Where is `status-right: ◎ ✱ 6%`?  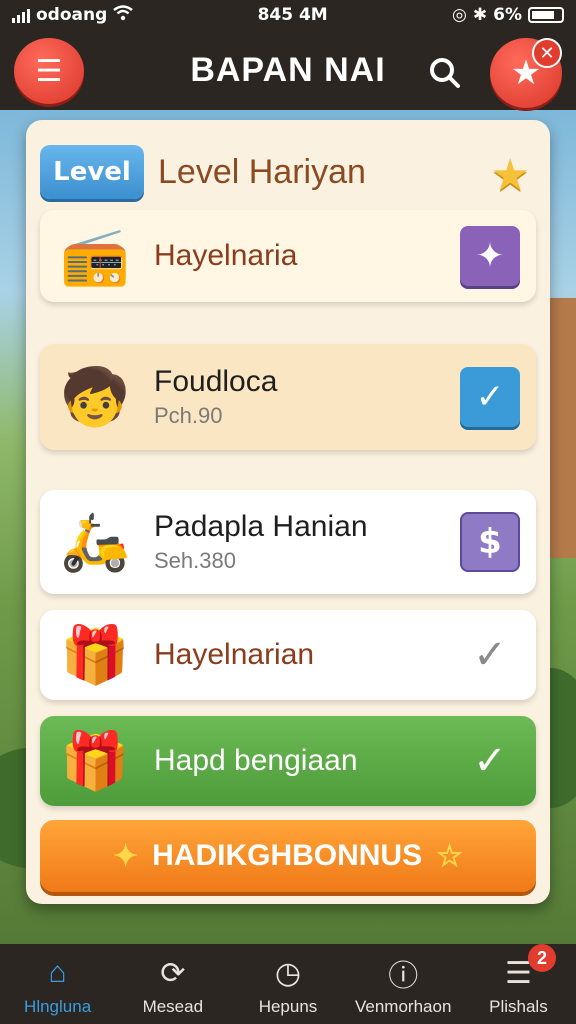 status-right: ◎ ✱ 6% is located at coordinates (508, 15).